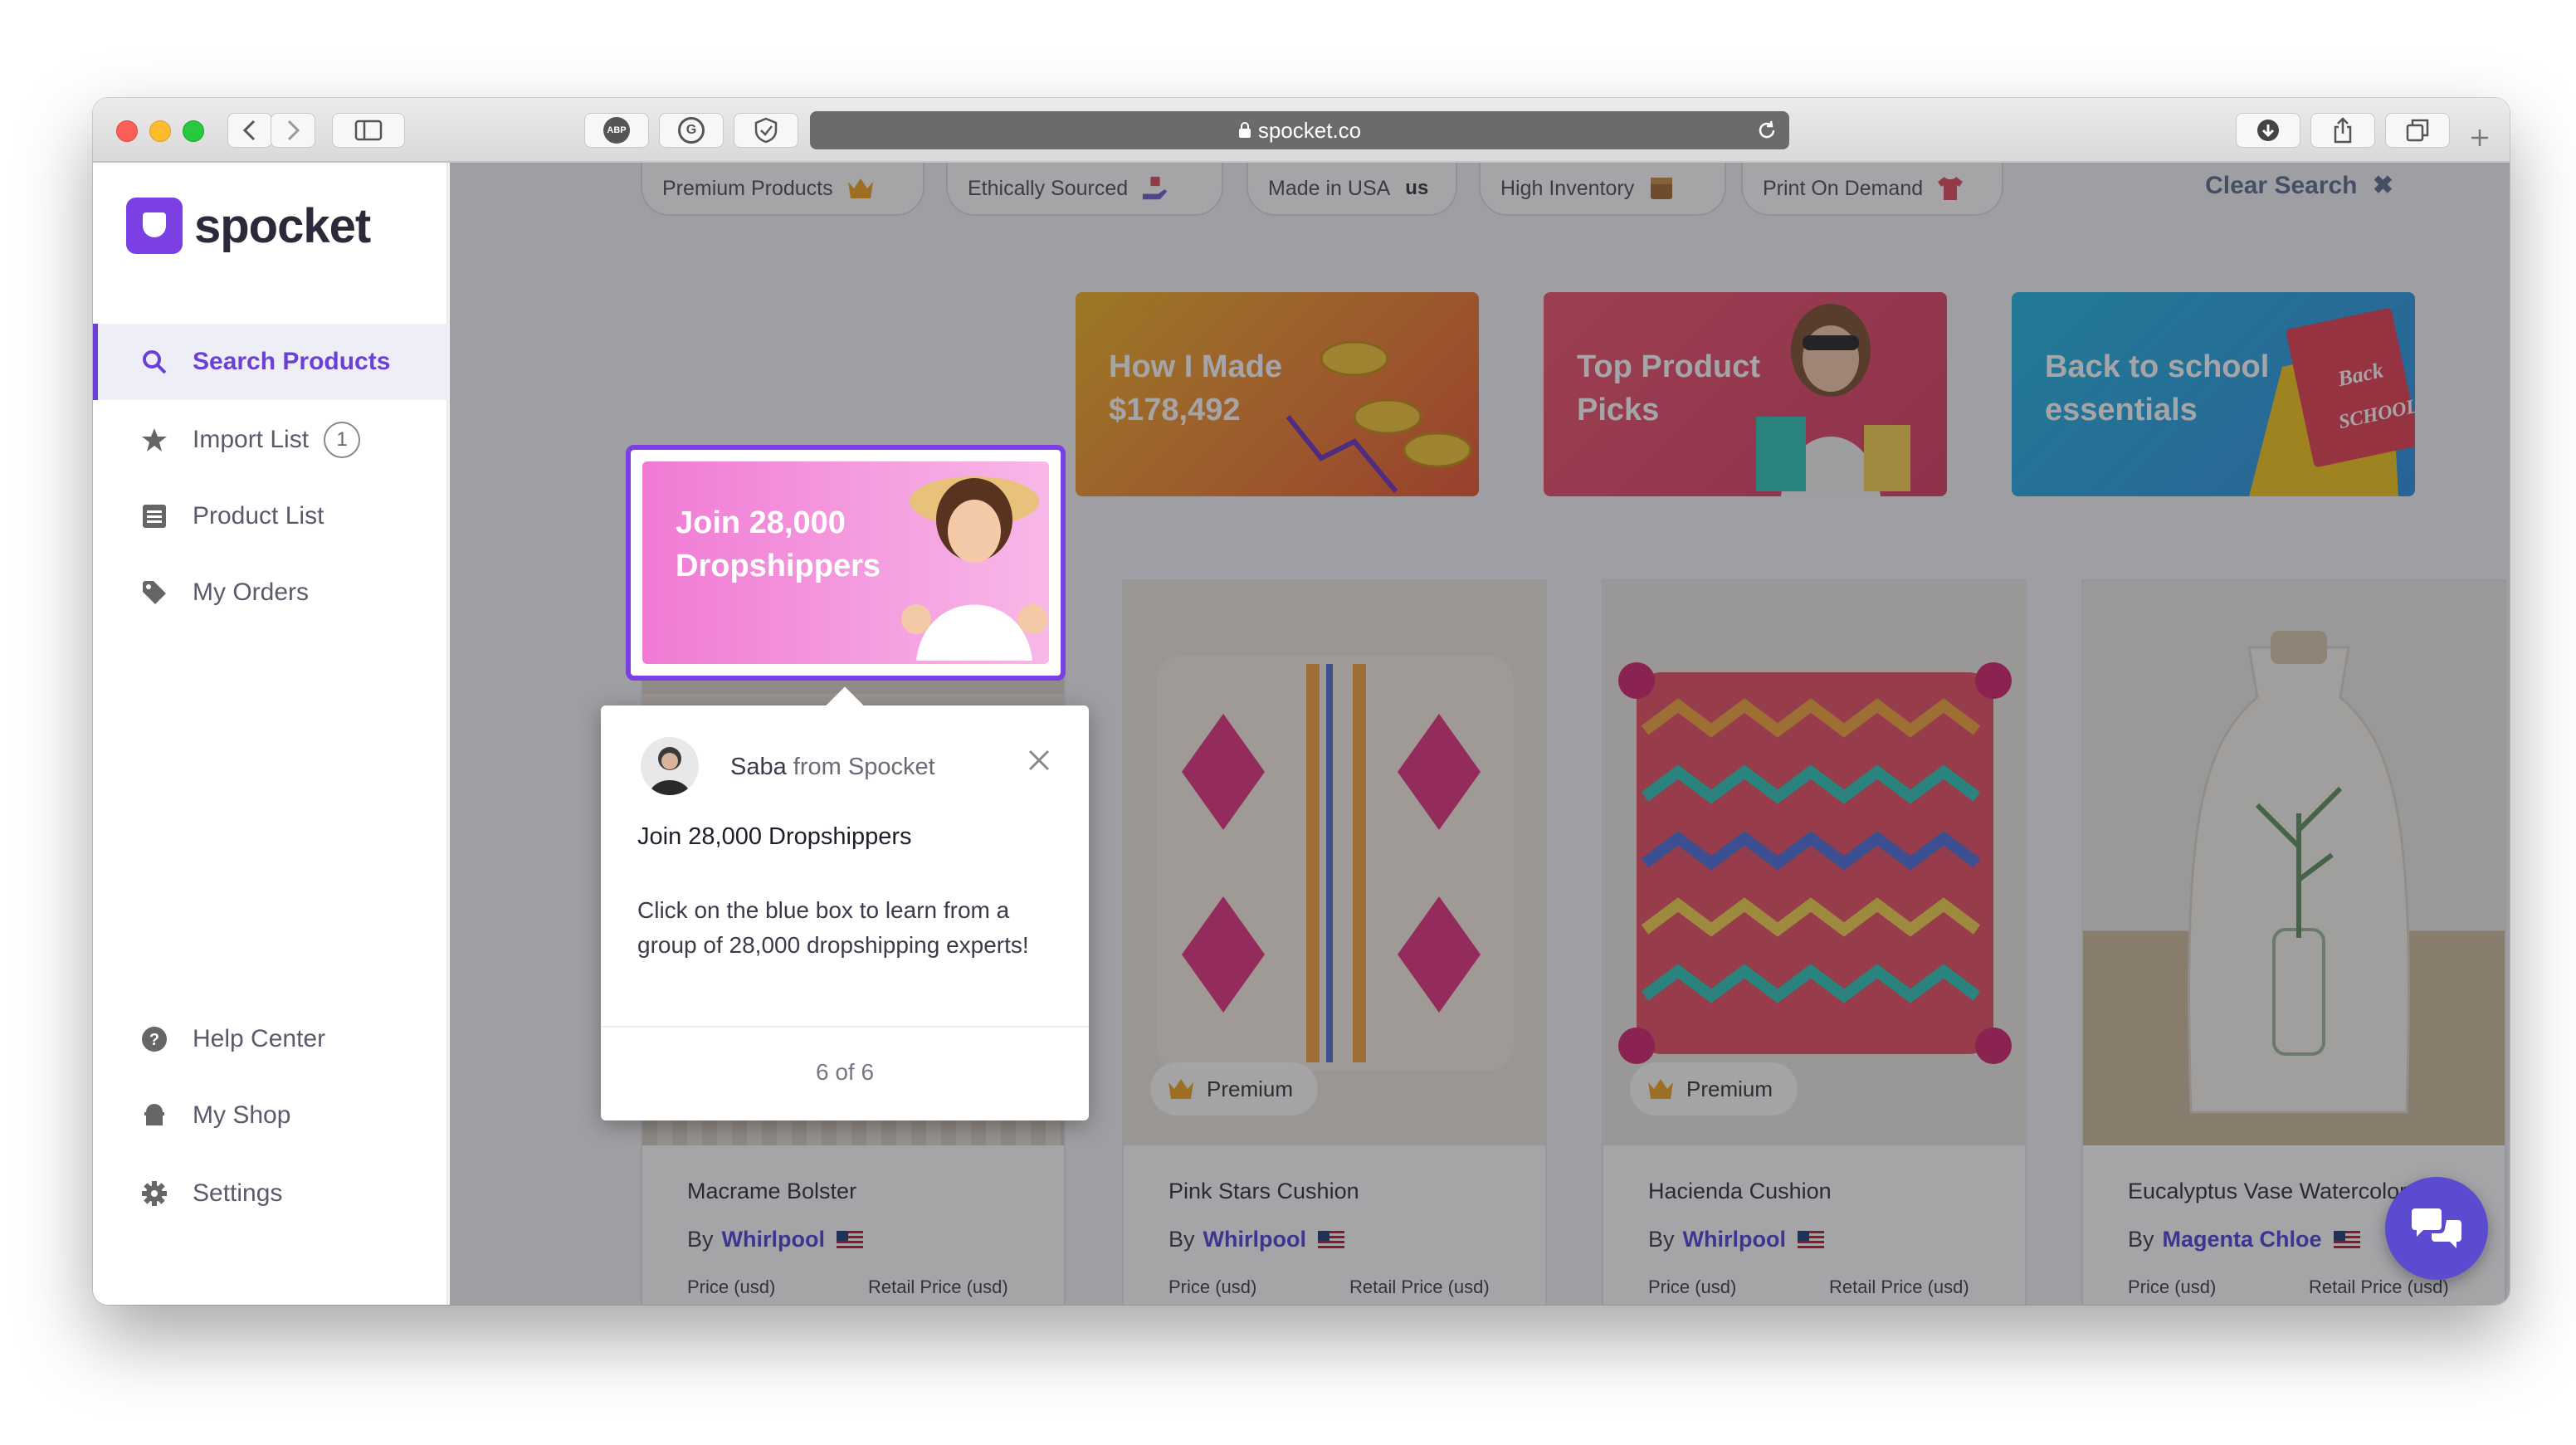 This screenshot has height=1445, width=2576. What do you see at coordinates (2417, 131) in the screenshot?
I see `tabs-overview-button` at bounding box center [2417, 131].